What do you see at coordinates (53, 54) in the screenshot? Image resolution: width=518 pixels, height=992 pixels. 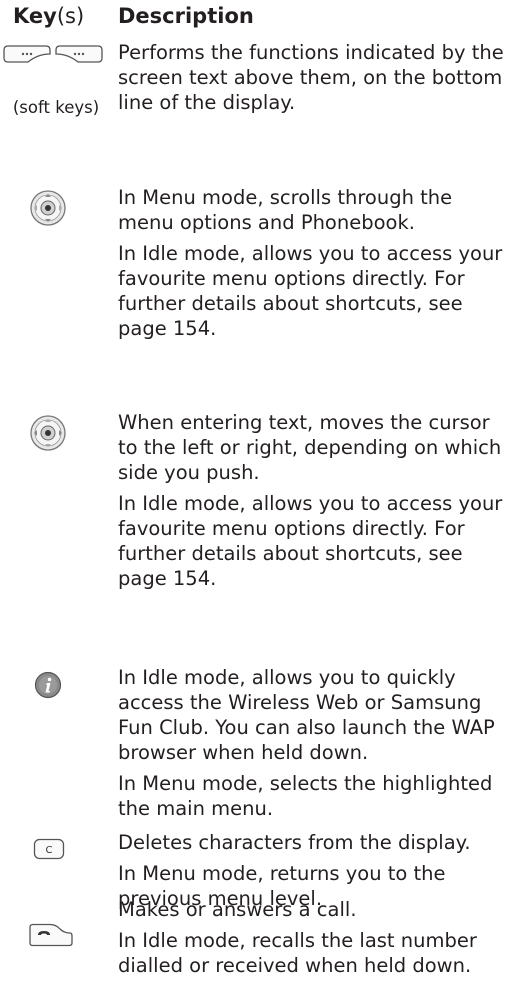 I see `soft-keys-icon` at bounding box center [53, 54].